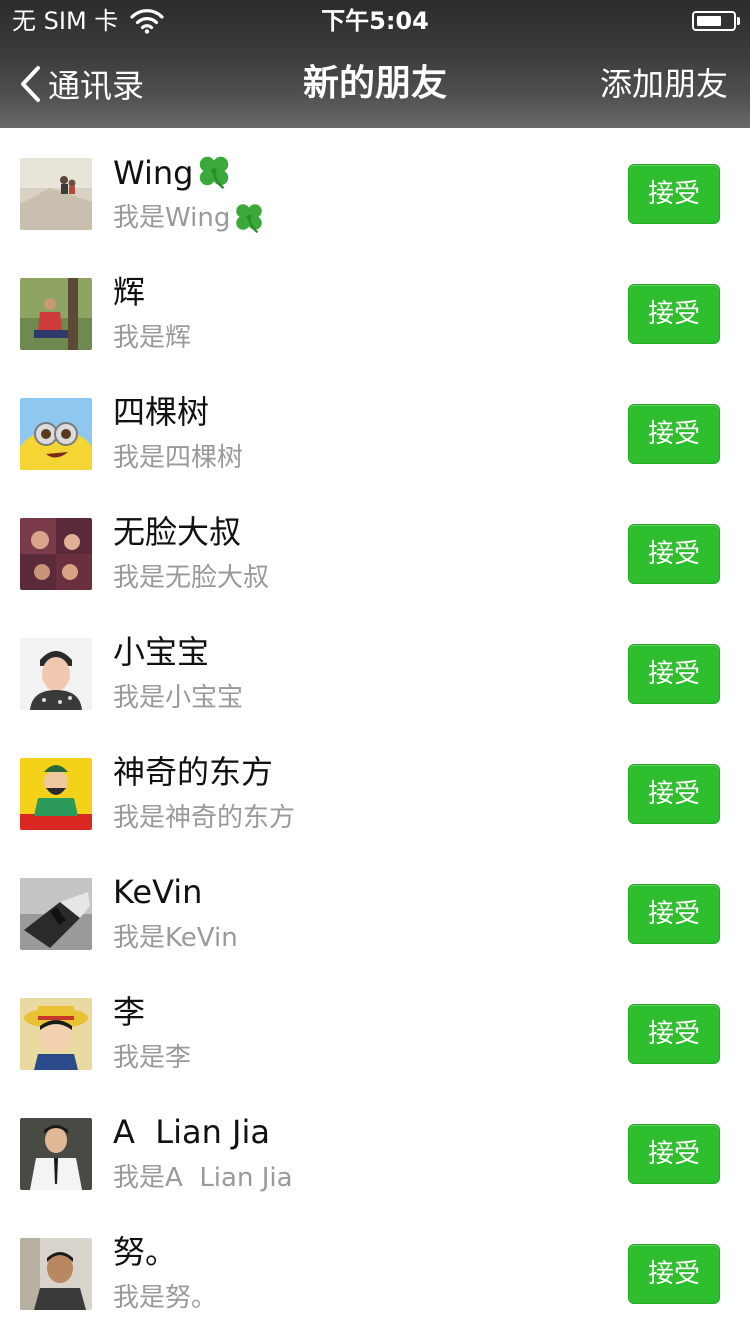  What do you see at coordinates (145, 1252) in the screenshot?
I see `request-name: 努。` at bounding box center [145, 1252].